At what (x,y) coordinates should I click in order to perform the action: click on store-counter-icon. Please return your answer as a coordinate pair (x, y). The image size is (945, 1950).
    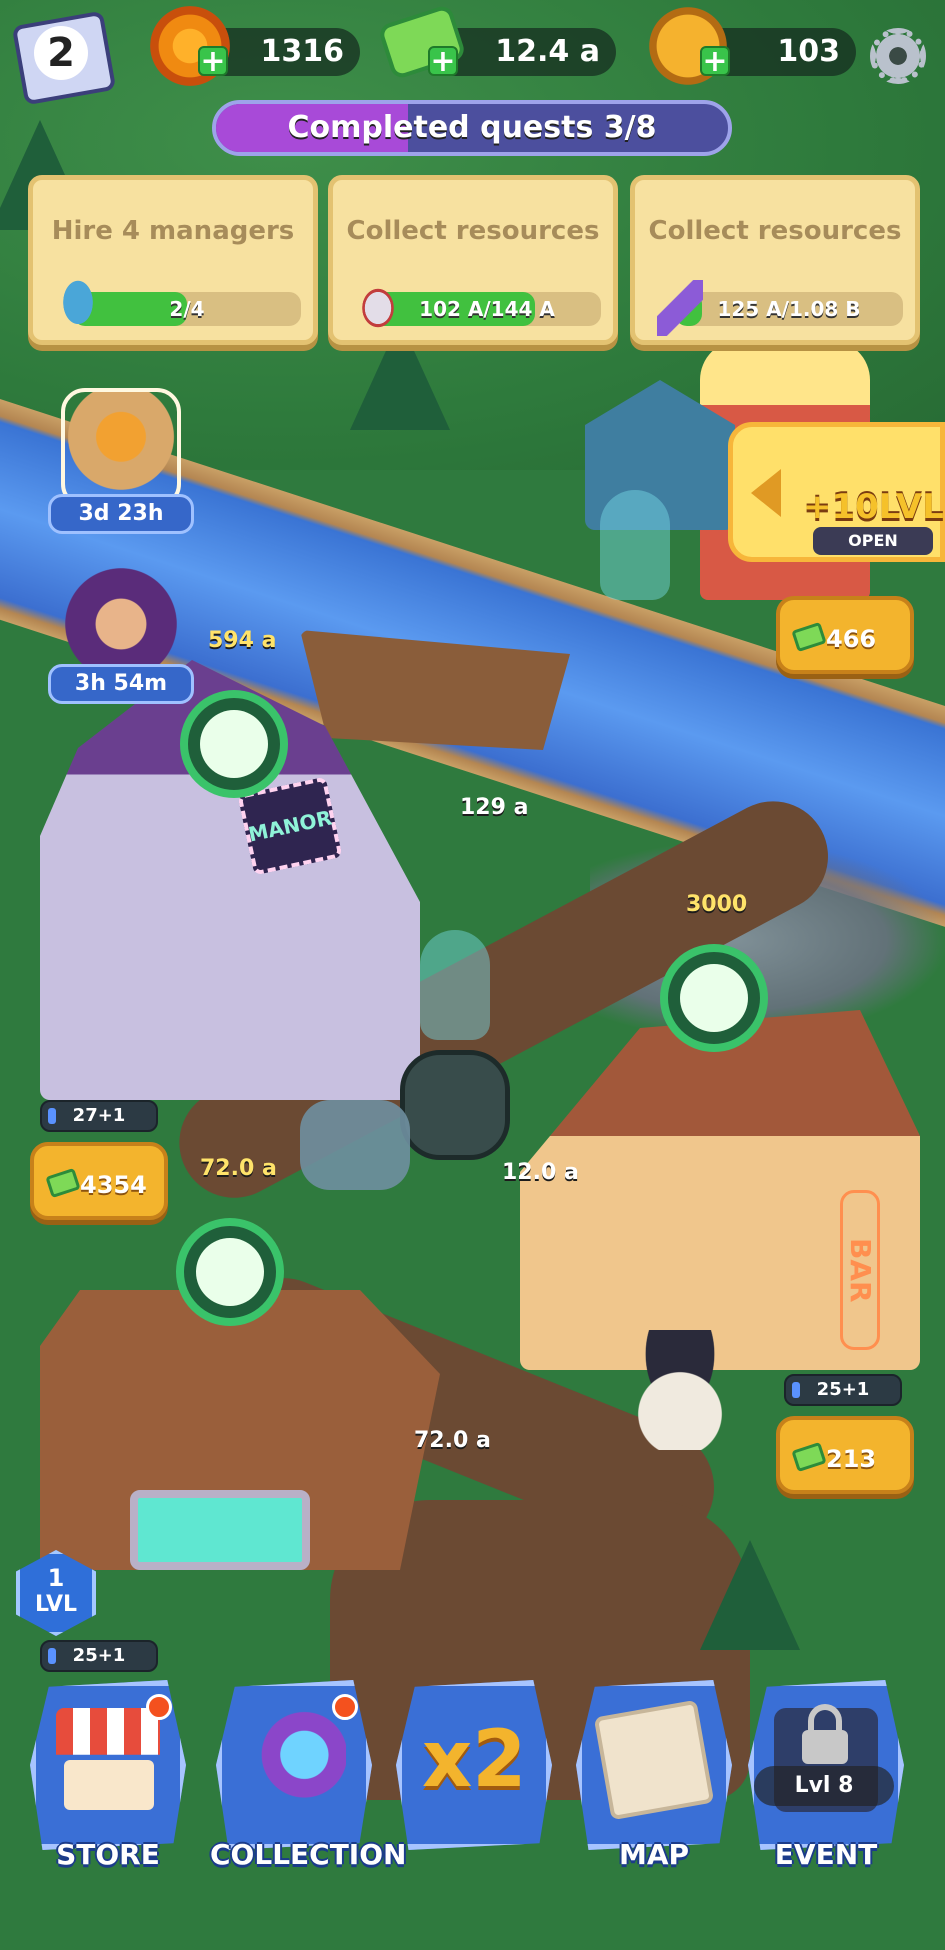
    Looking at the image, I should click on (109, 1785).